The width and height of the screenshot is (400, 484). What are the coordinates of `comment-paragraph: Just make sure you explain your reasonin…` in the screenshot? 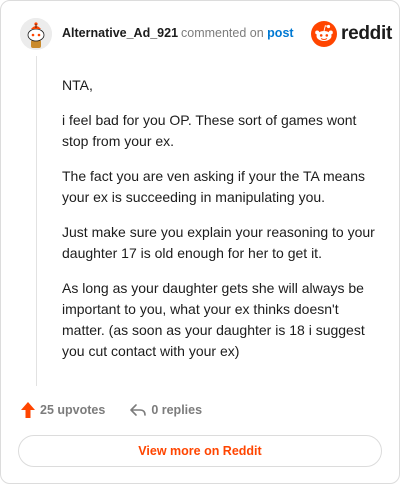 It's located at (218, 242).